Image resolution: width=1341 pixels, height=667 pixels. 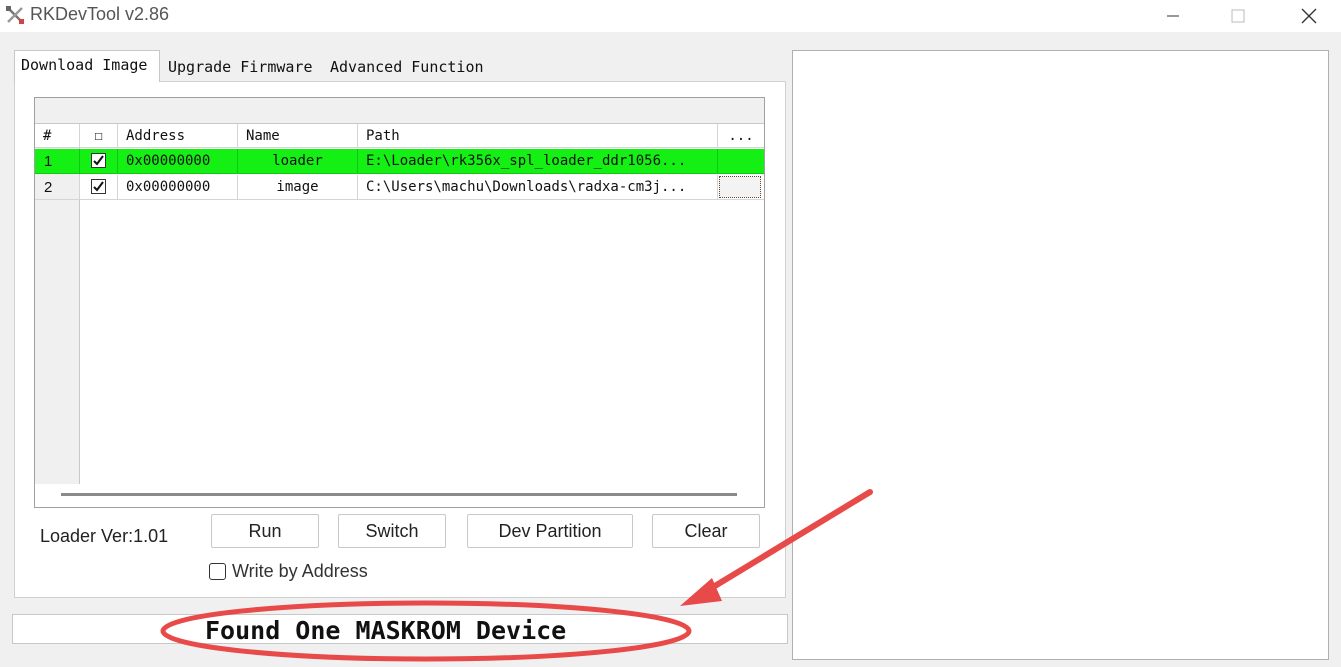 What do you see at coordinates (265, 531) in the screenshot?
I see `run-button: Run` at bounding box center [265, 531].